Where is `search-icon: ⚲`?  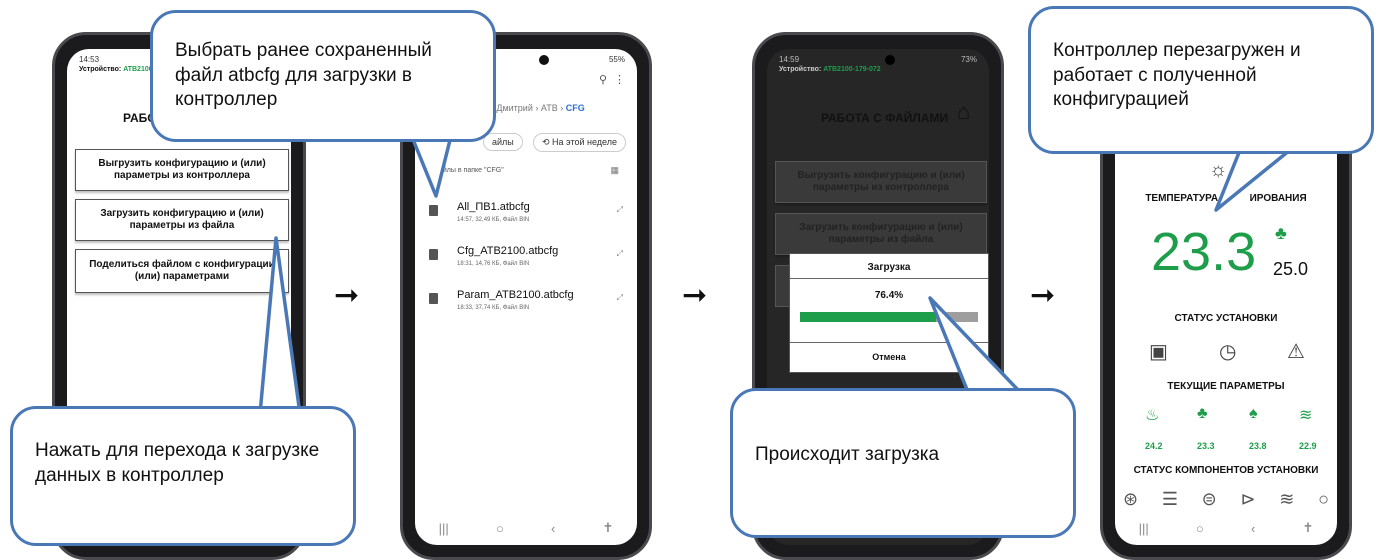
search-icon: ⚲ is located at coordinates (603, 79).